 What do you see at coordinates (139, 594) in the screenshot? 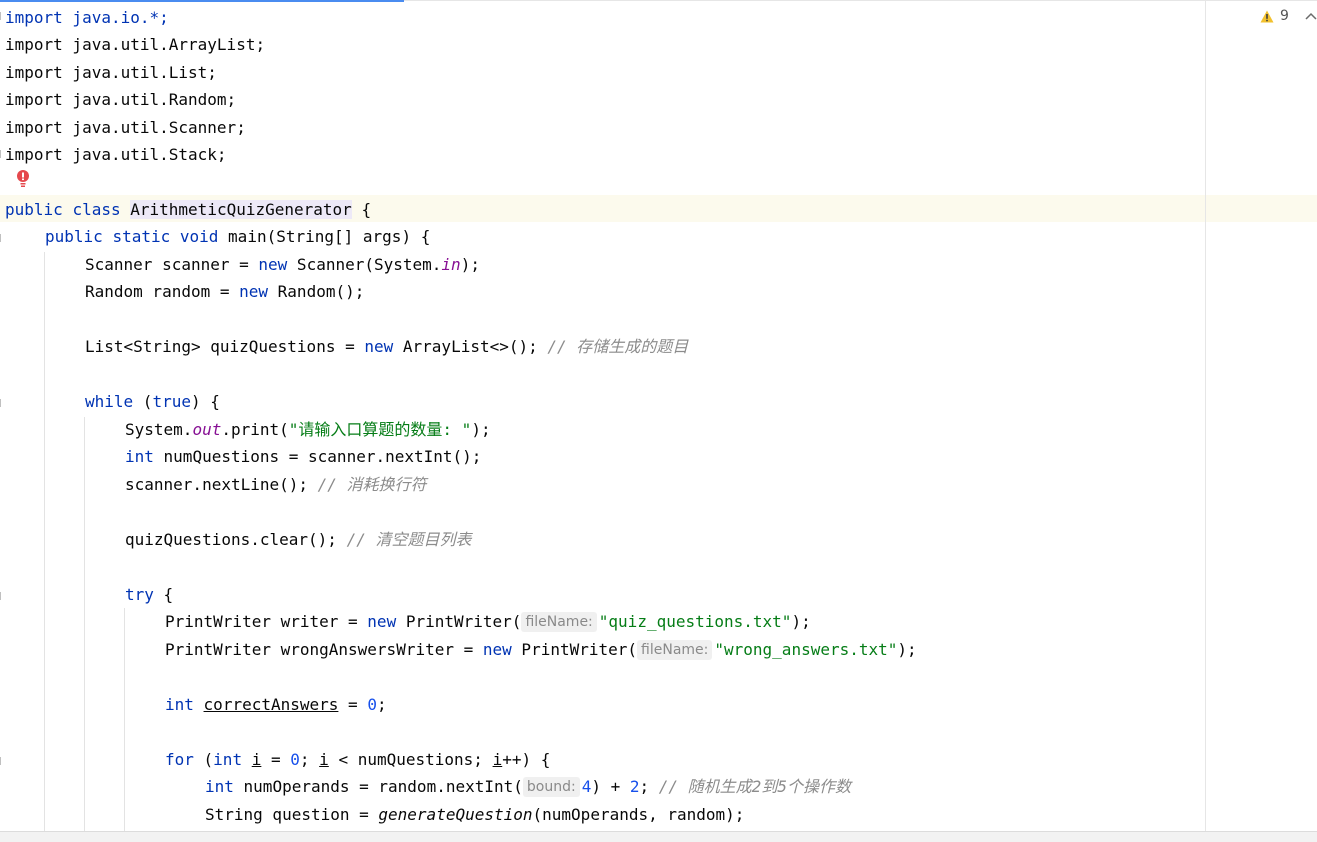
I see `keyword: try` at bounding box center [139, 594].